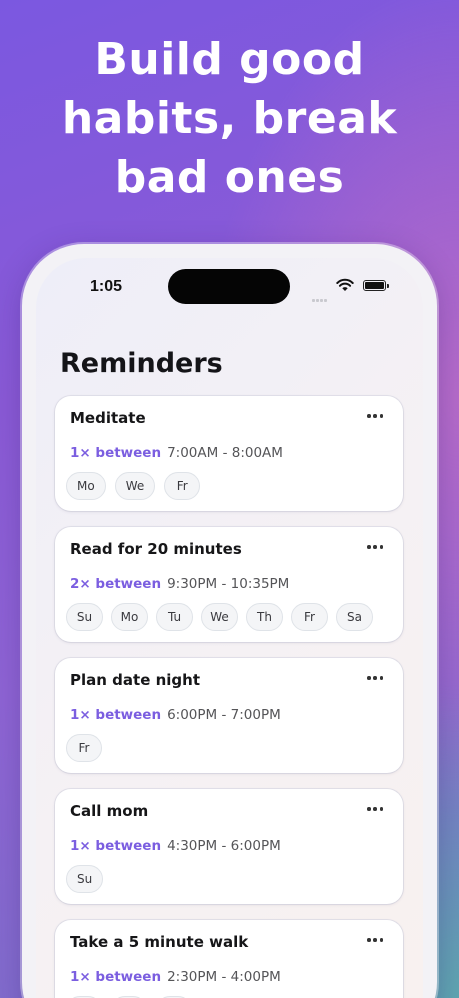  Describe the element at coordinates (224, 715) in the screenshot. I see `reminder-time-range: 6:00PM - 7:00PM` at that location.